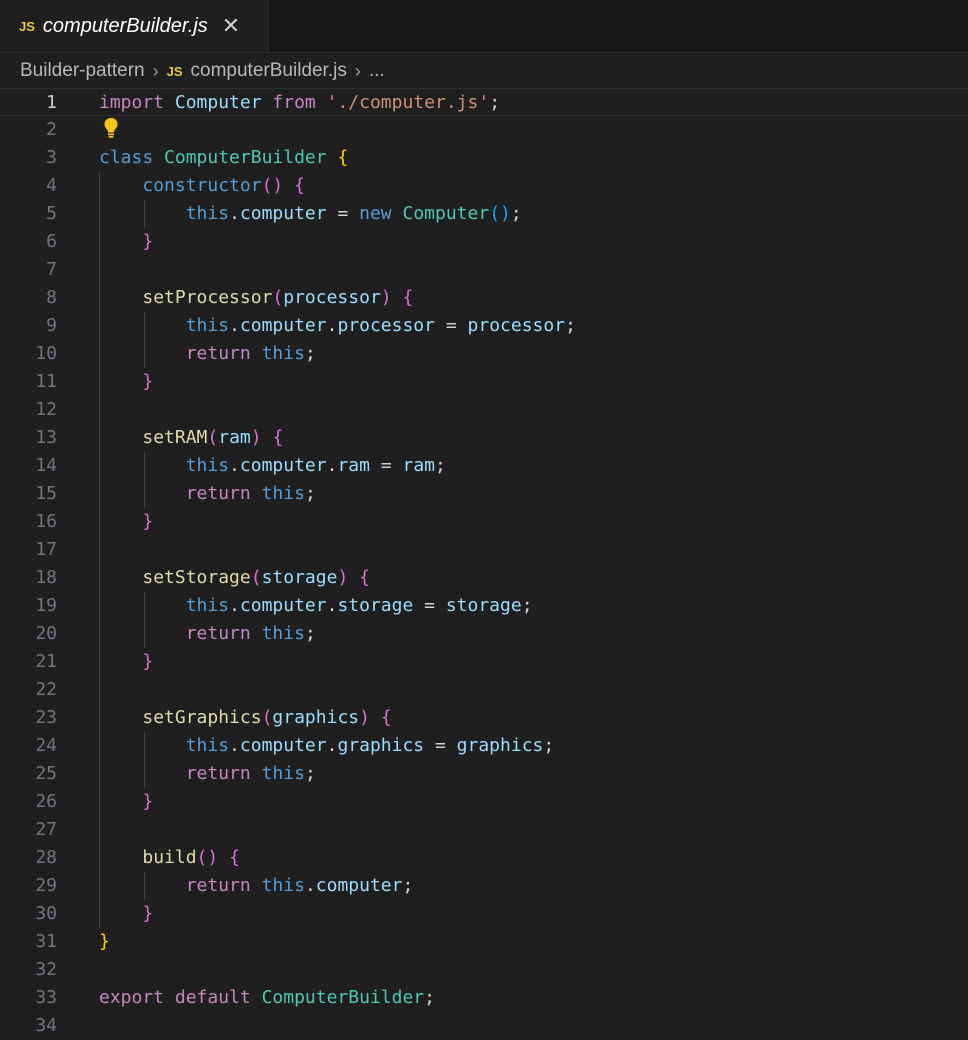 The height and width of the screenshot is (1040, 968). Describe the element at coordinates (484, 802) in the screenshot. I see `code-line: 26 }` at that location.